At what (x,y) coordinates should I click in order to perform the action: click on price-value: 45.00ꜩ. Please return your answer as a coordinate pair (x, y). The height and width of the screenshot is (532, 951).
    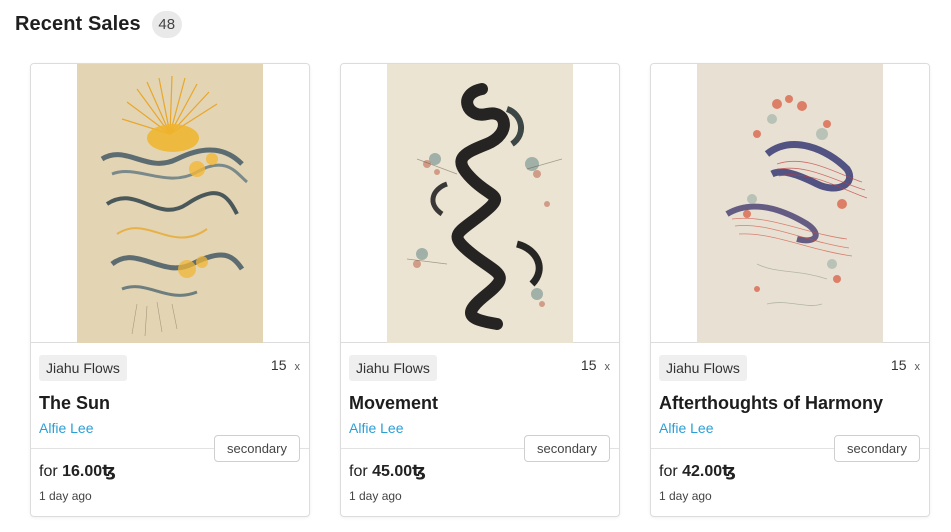
    Looking at the image, I should click on (399, 471).